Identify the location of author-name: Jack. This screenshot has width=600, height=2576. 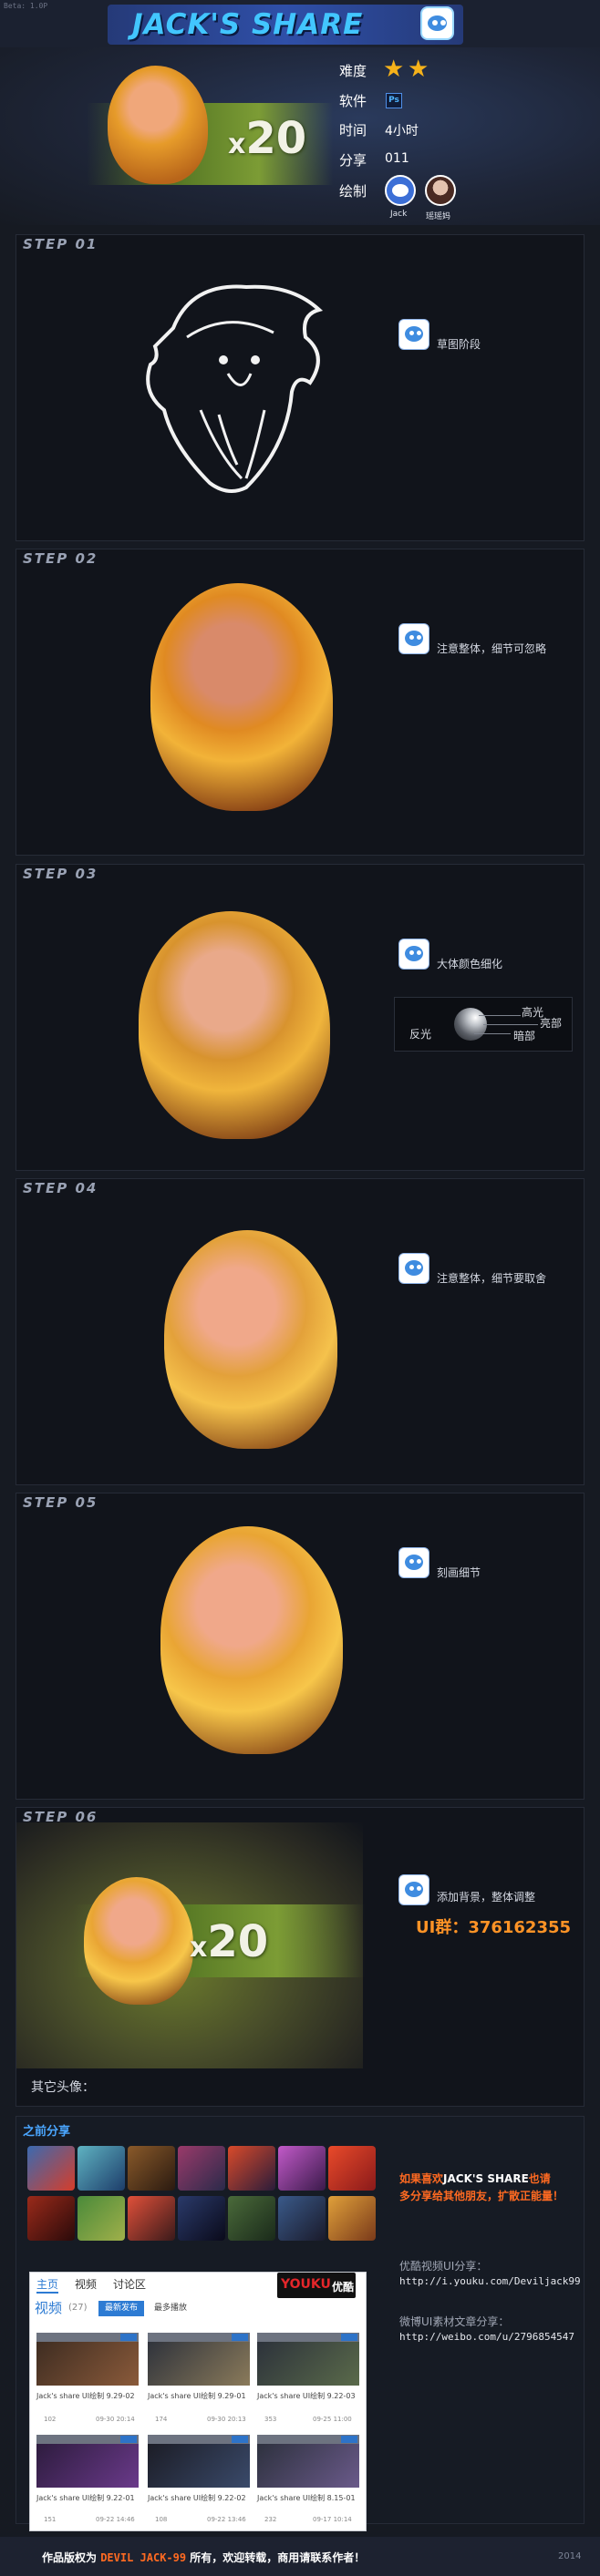
(399, 215).